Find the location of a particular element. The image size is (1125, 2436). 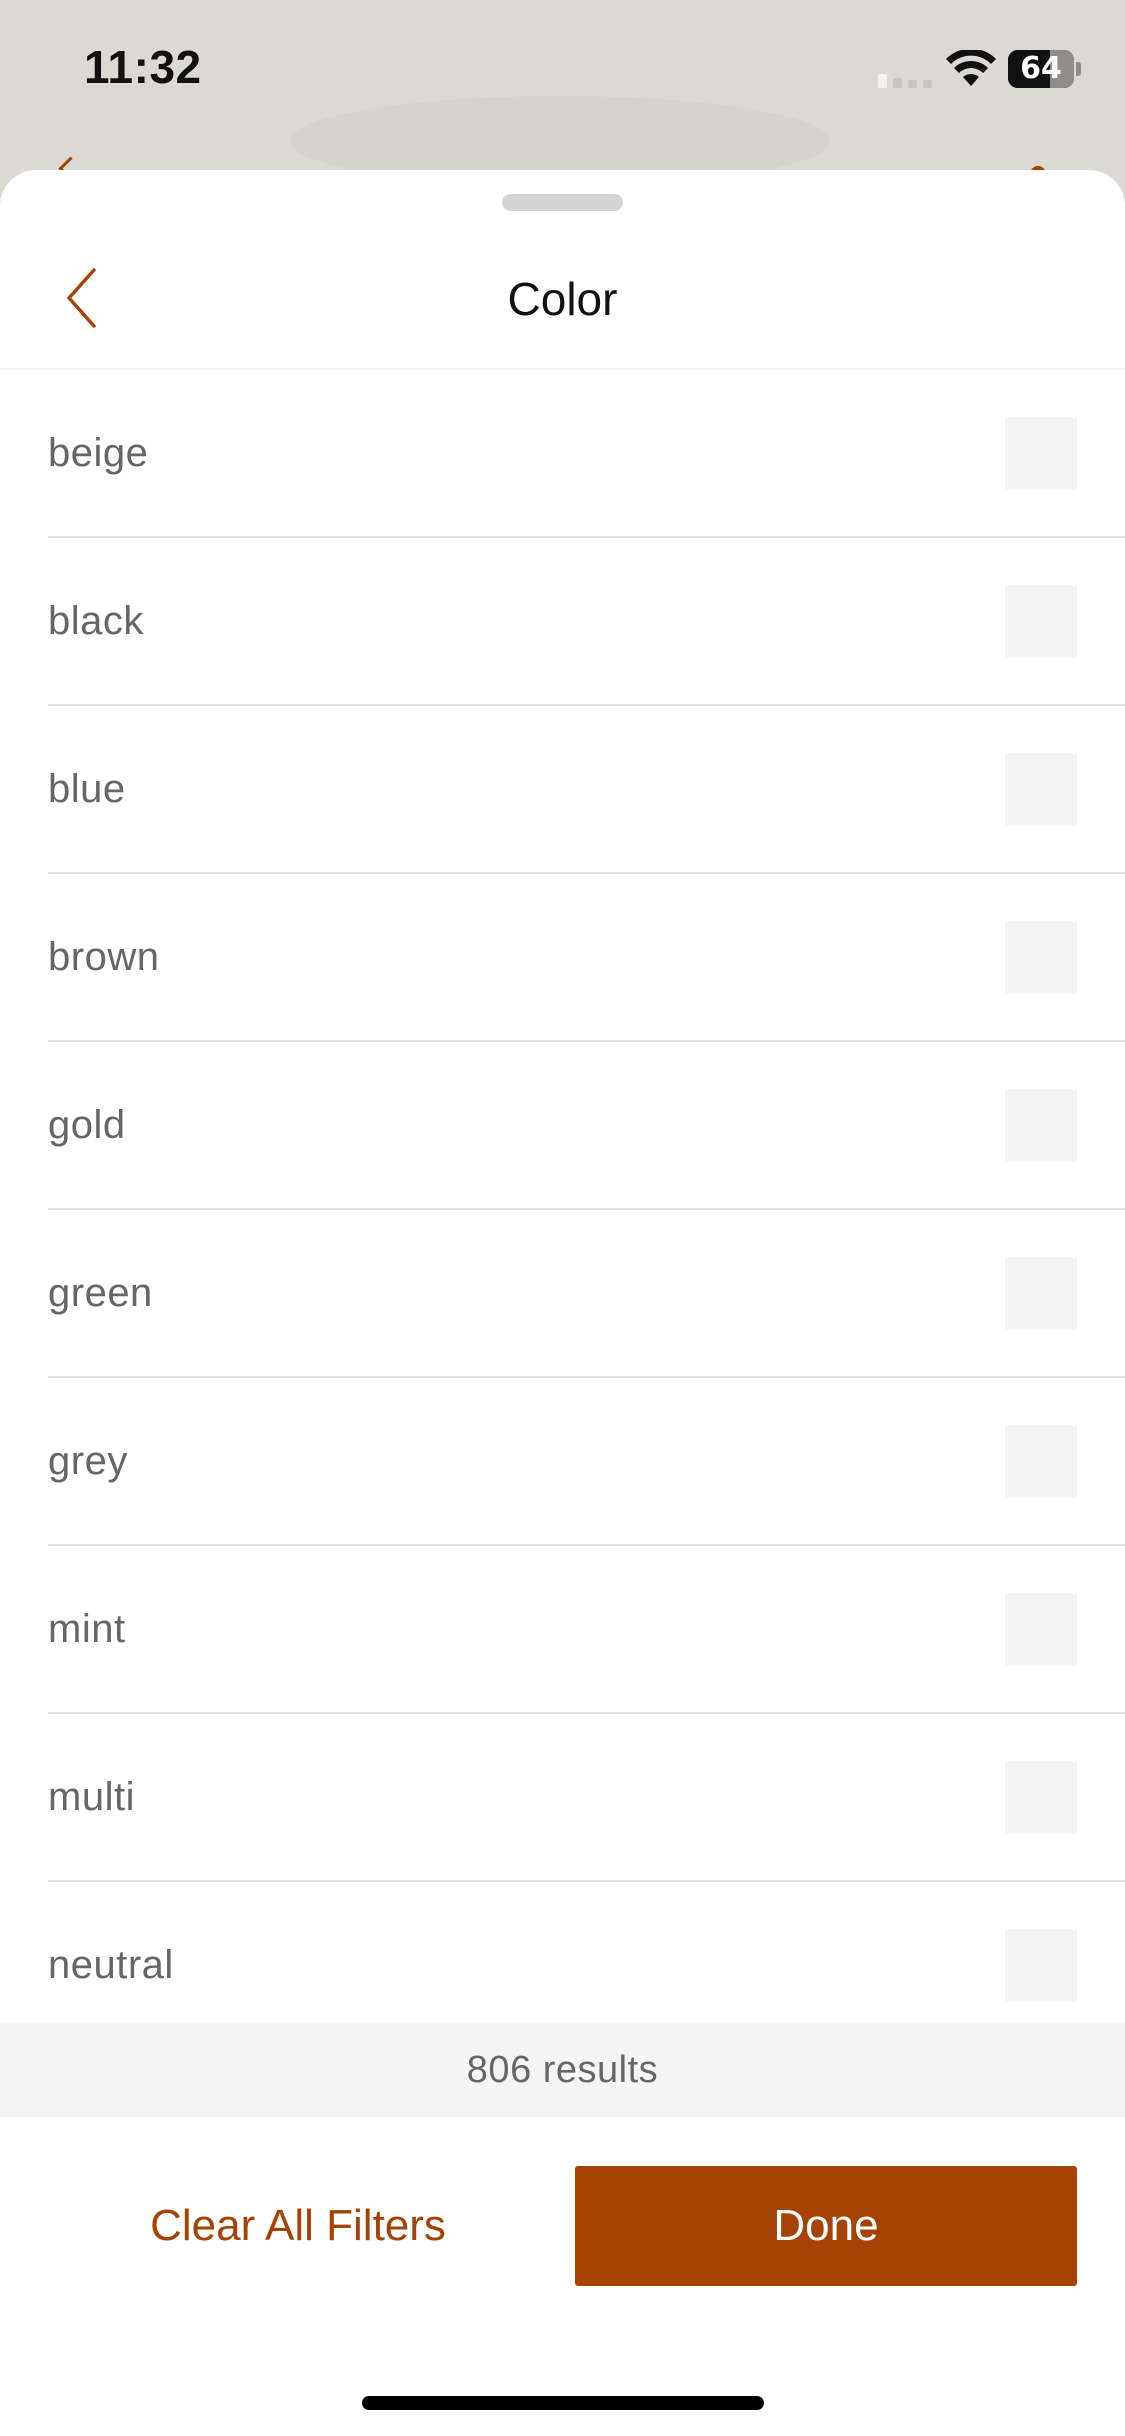

color-option-row: grey is located at coordinates (562, 1462).